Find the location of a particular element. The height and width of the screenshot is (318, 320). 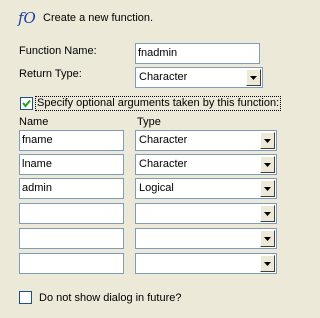

checkmark-icon is located at coordinates (26, 103).